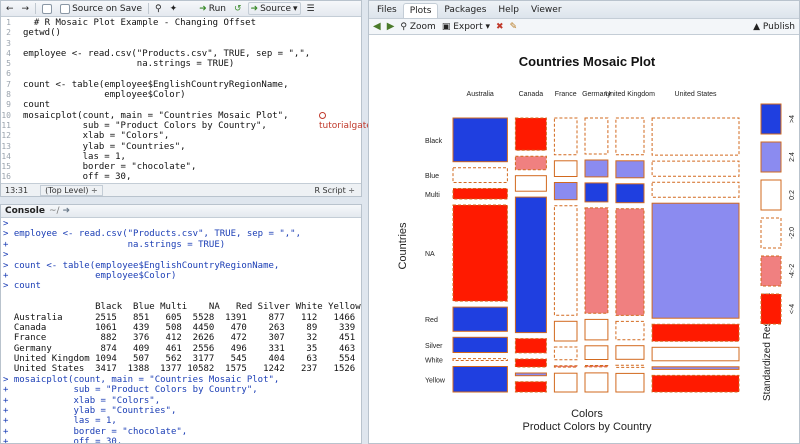  Describe the element at coordinates (8, 74) in the screenshot. I see `line-number: 6` at that location.